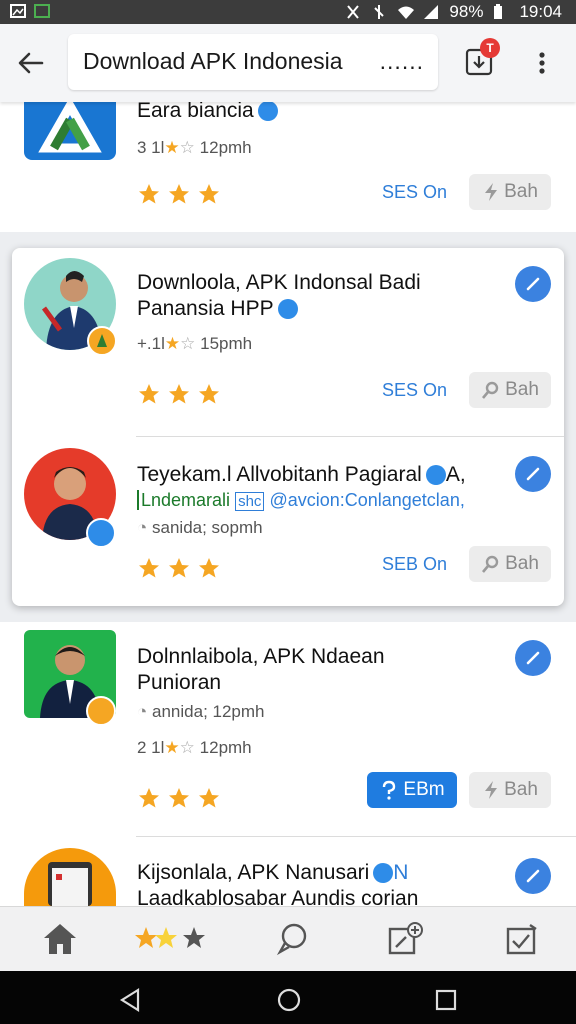  What do you see at coordinates (101, 711) in the screenshot?
I see `star-badge-icon` at bounding box center [101, 711].